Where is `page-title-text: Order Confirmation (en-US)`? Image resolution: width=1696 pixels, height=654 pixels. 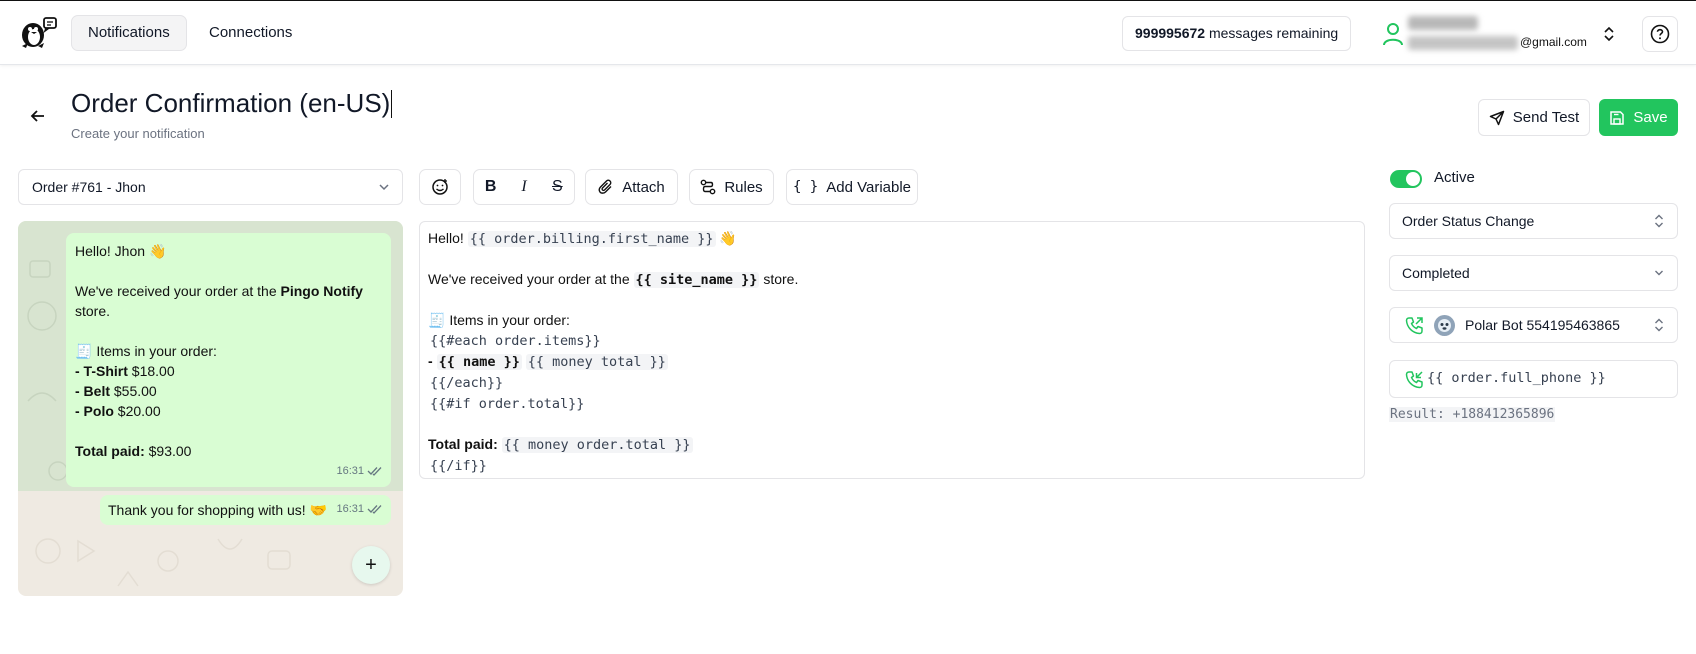 page-title-text: Order Confirmation (en-US) is located at coordinates (231, 103).